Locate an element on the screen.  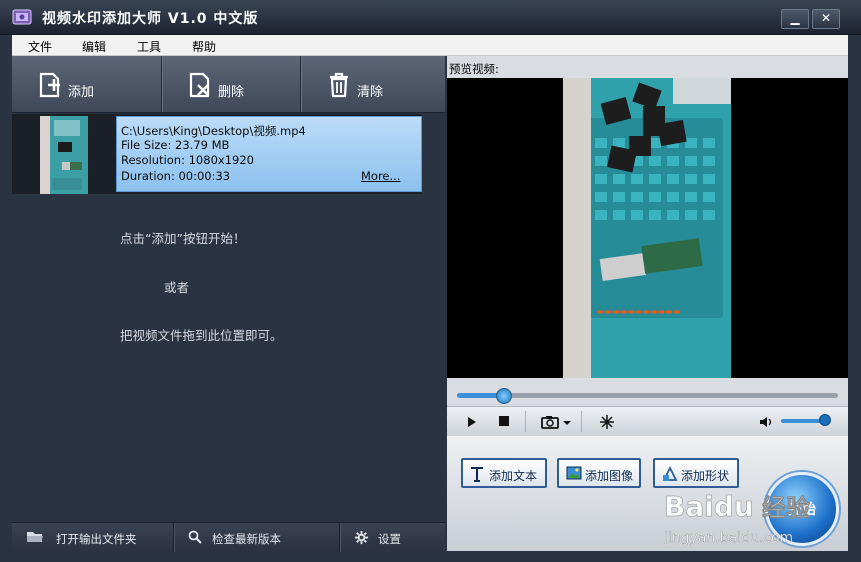
watermark-actions: 添加文本 添加图像 添加形状 开始 is located at coordinates (647, 493).